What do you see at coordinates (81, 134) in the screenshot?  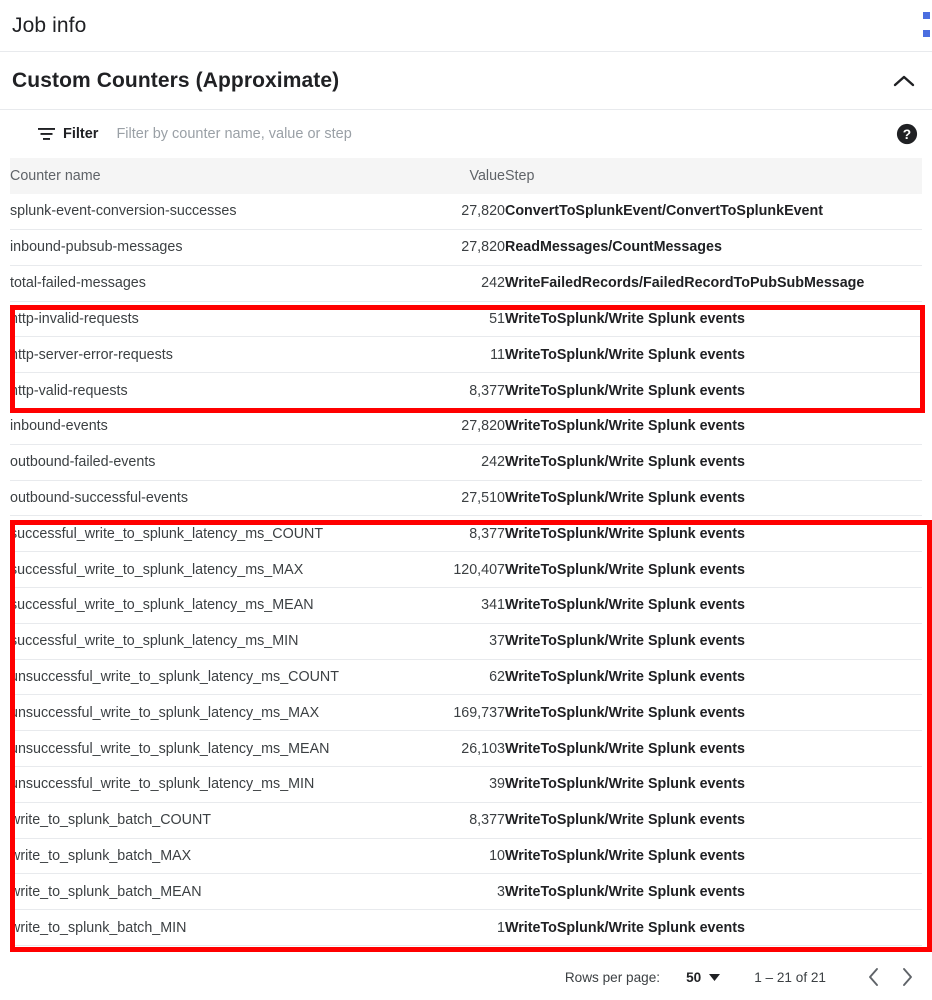 I see `filter-label: Filter` at bounding box center [81, 134].